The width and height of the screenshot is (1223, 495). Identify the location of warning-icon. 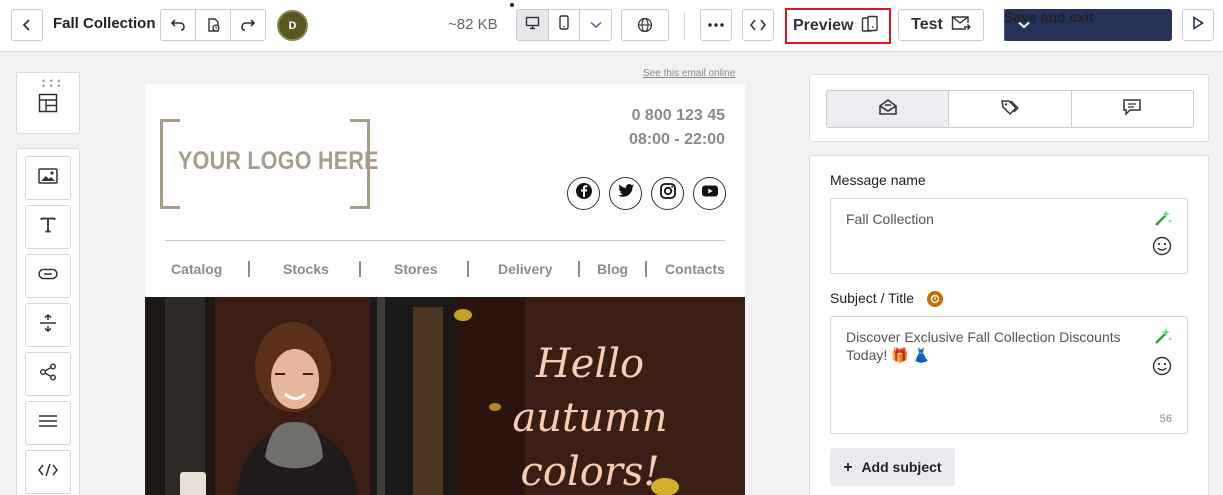
(935, 299).